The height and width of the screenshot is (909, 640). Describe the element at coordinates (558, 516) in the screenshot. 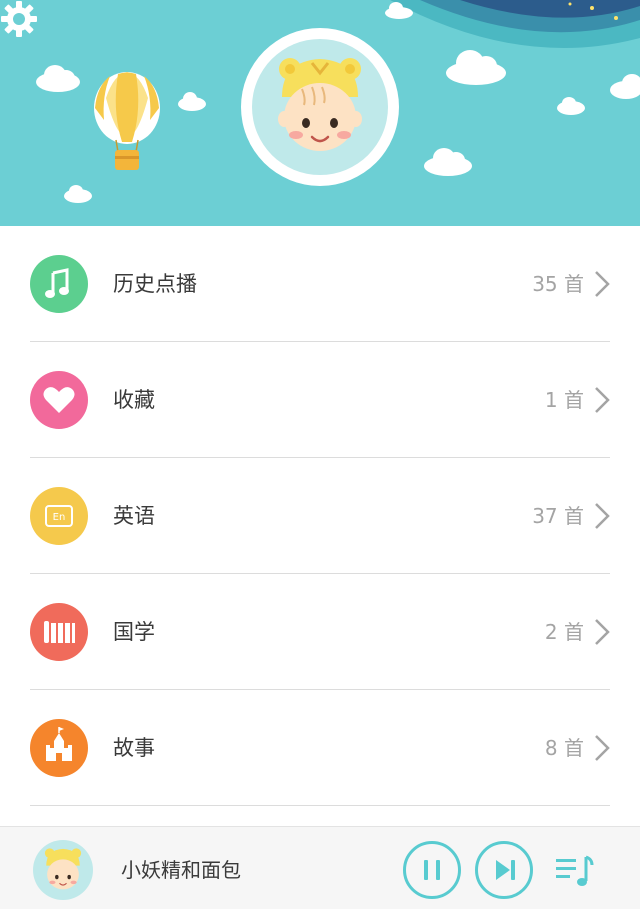

I see `menu-count: 37 首` at that location.